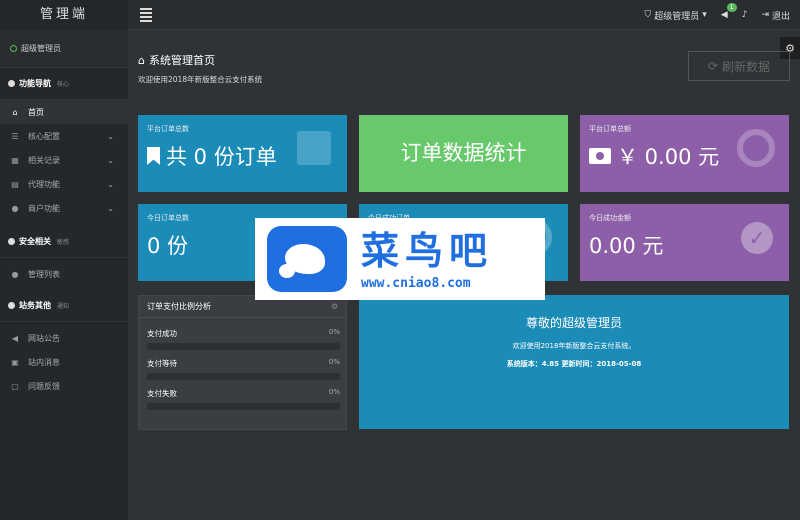  What do you see at coordinates (15, 274) in the screenshot?
I see `users-icon: ●` at bounding box center [15, 274].